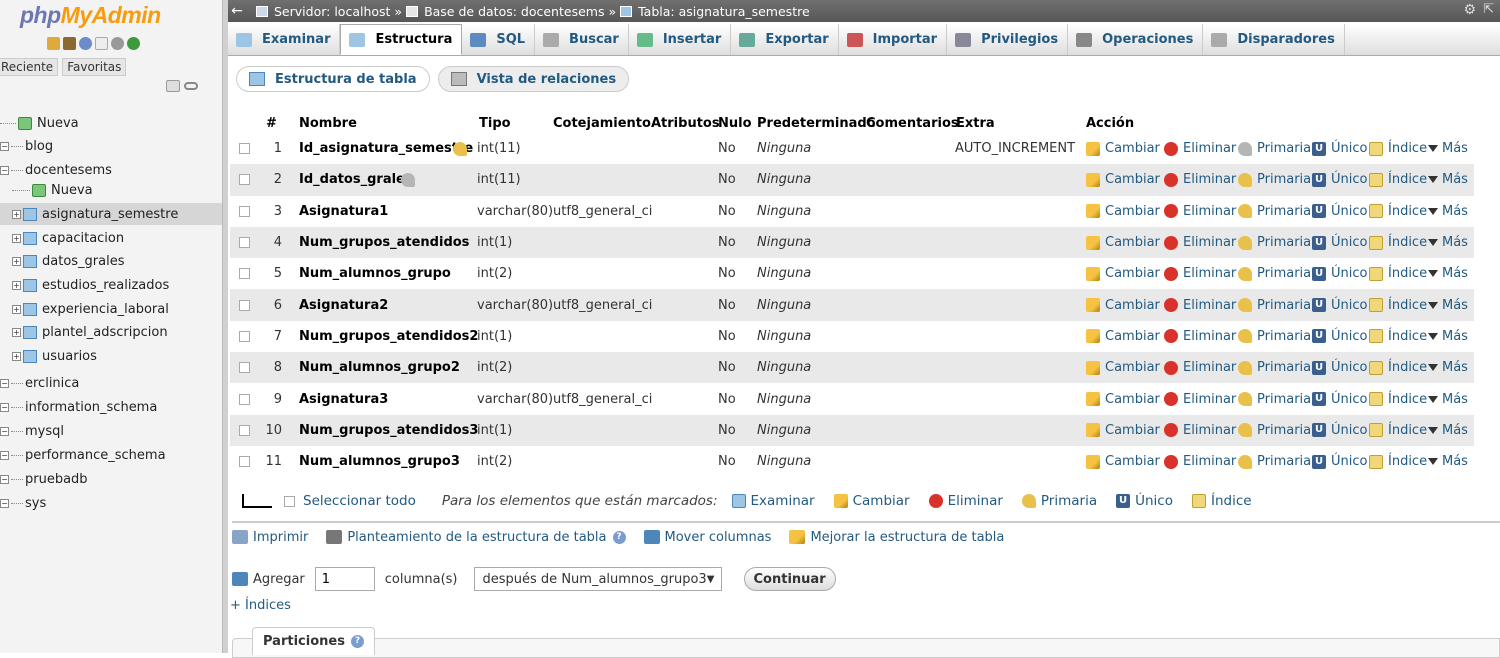 Image resolution: width=1500 pixels, height=658 pixels. What do you see at coordinates (893, 39) in the screenshot?
I see `tab-importar: Importar` at bounding box center [893, 39].